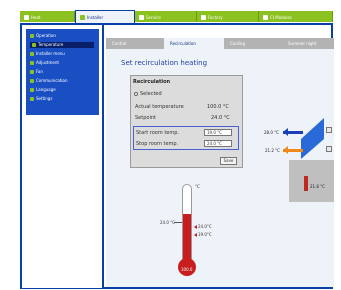 Image resolution: width=341 pixels, height=290 pixels. I want to click on page-title: Set recirculation heating, so click(164, 63).